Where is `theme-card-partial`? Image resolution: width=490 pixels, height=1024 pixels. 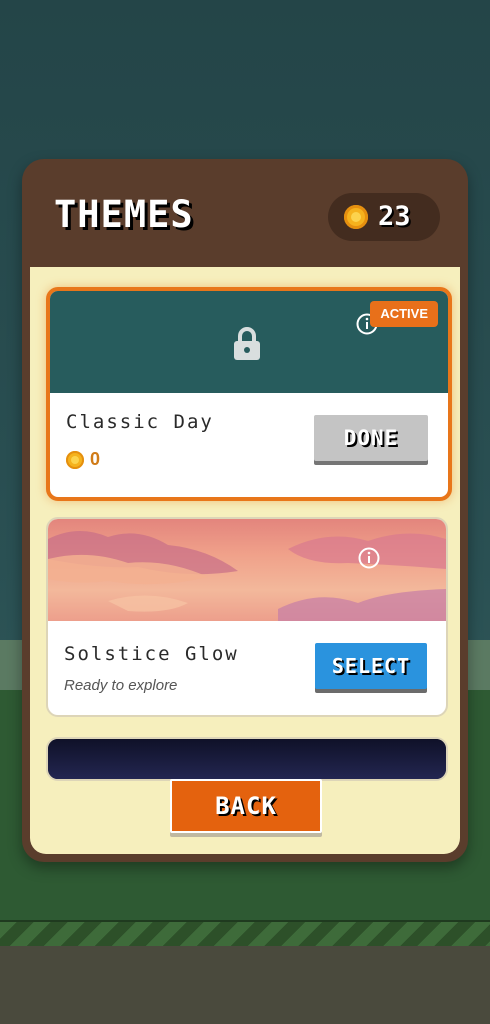
theme-card-partial is located at coordinates (247, 759).